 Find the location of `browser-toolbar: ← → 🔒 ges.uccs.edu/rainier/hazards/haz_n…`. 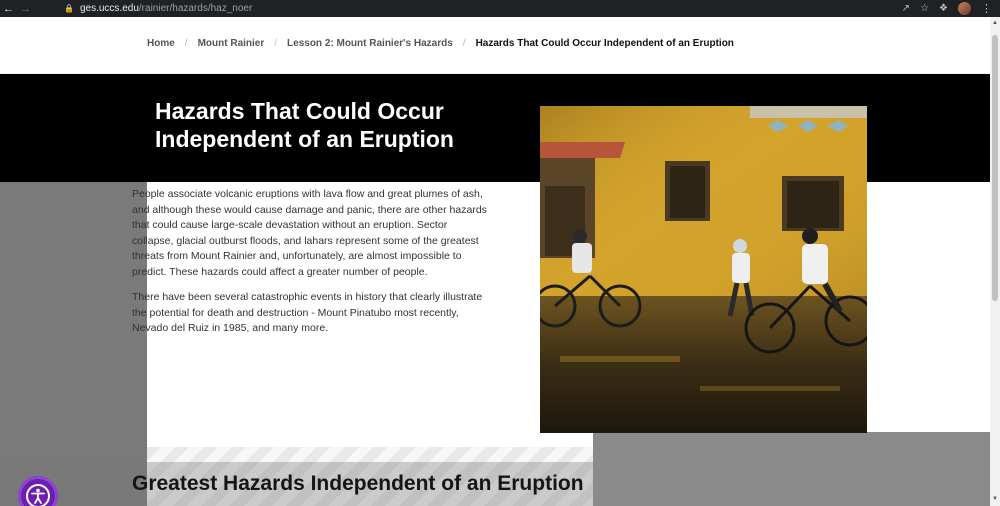

browser-toolbar: ← → 🔒 ges.uccs.edu/rainier/hazards/haz_n… is located at coordinates (500, 8).